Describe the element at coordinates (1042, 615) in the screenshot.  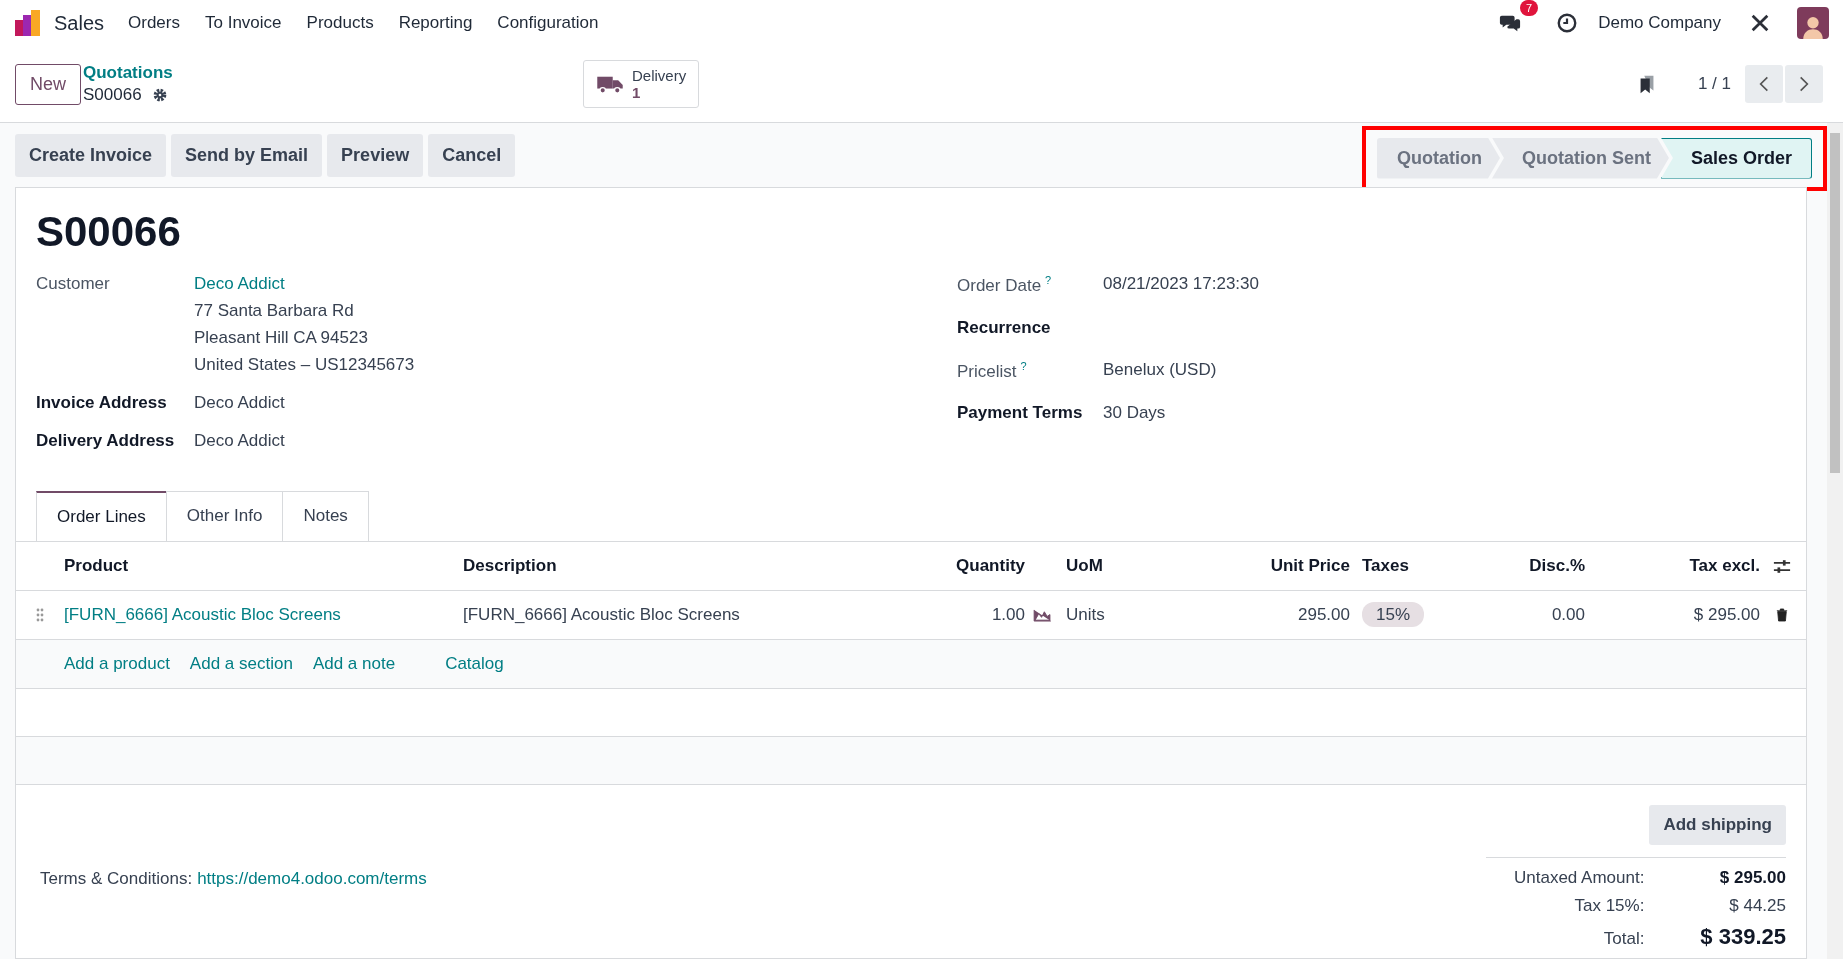
I see `area-chart-icon` at that location.